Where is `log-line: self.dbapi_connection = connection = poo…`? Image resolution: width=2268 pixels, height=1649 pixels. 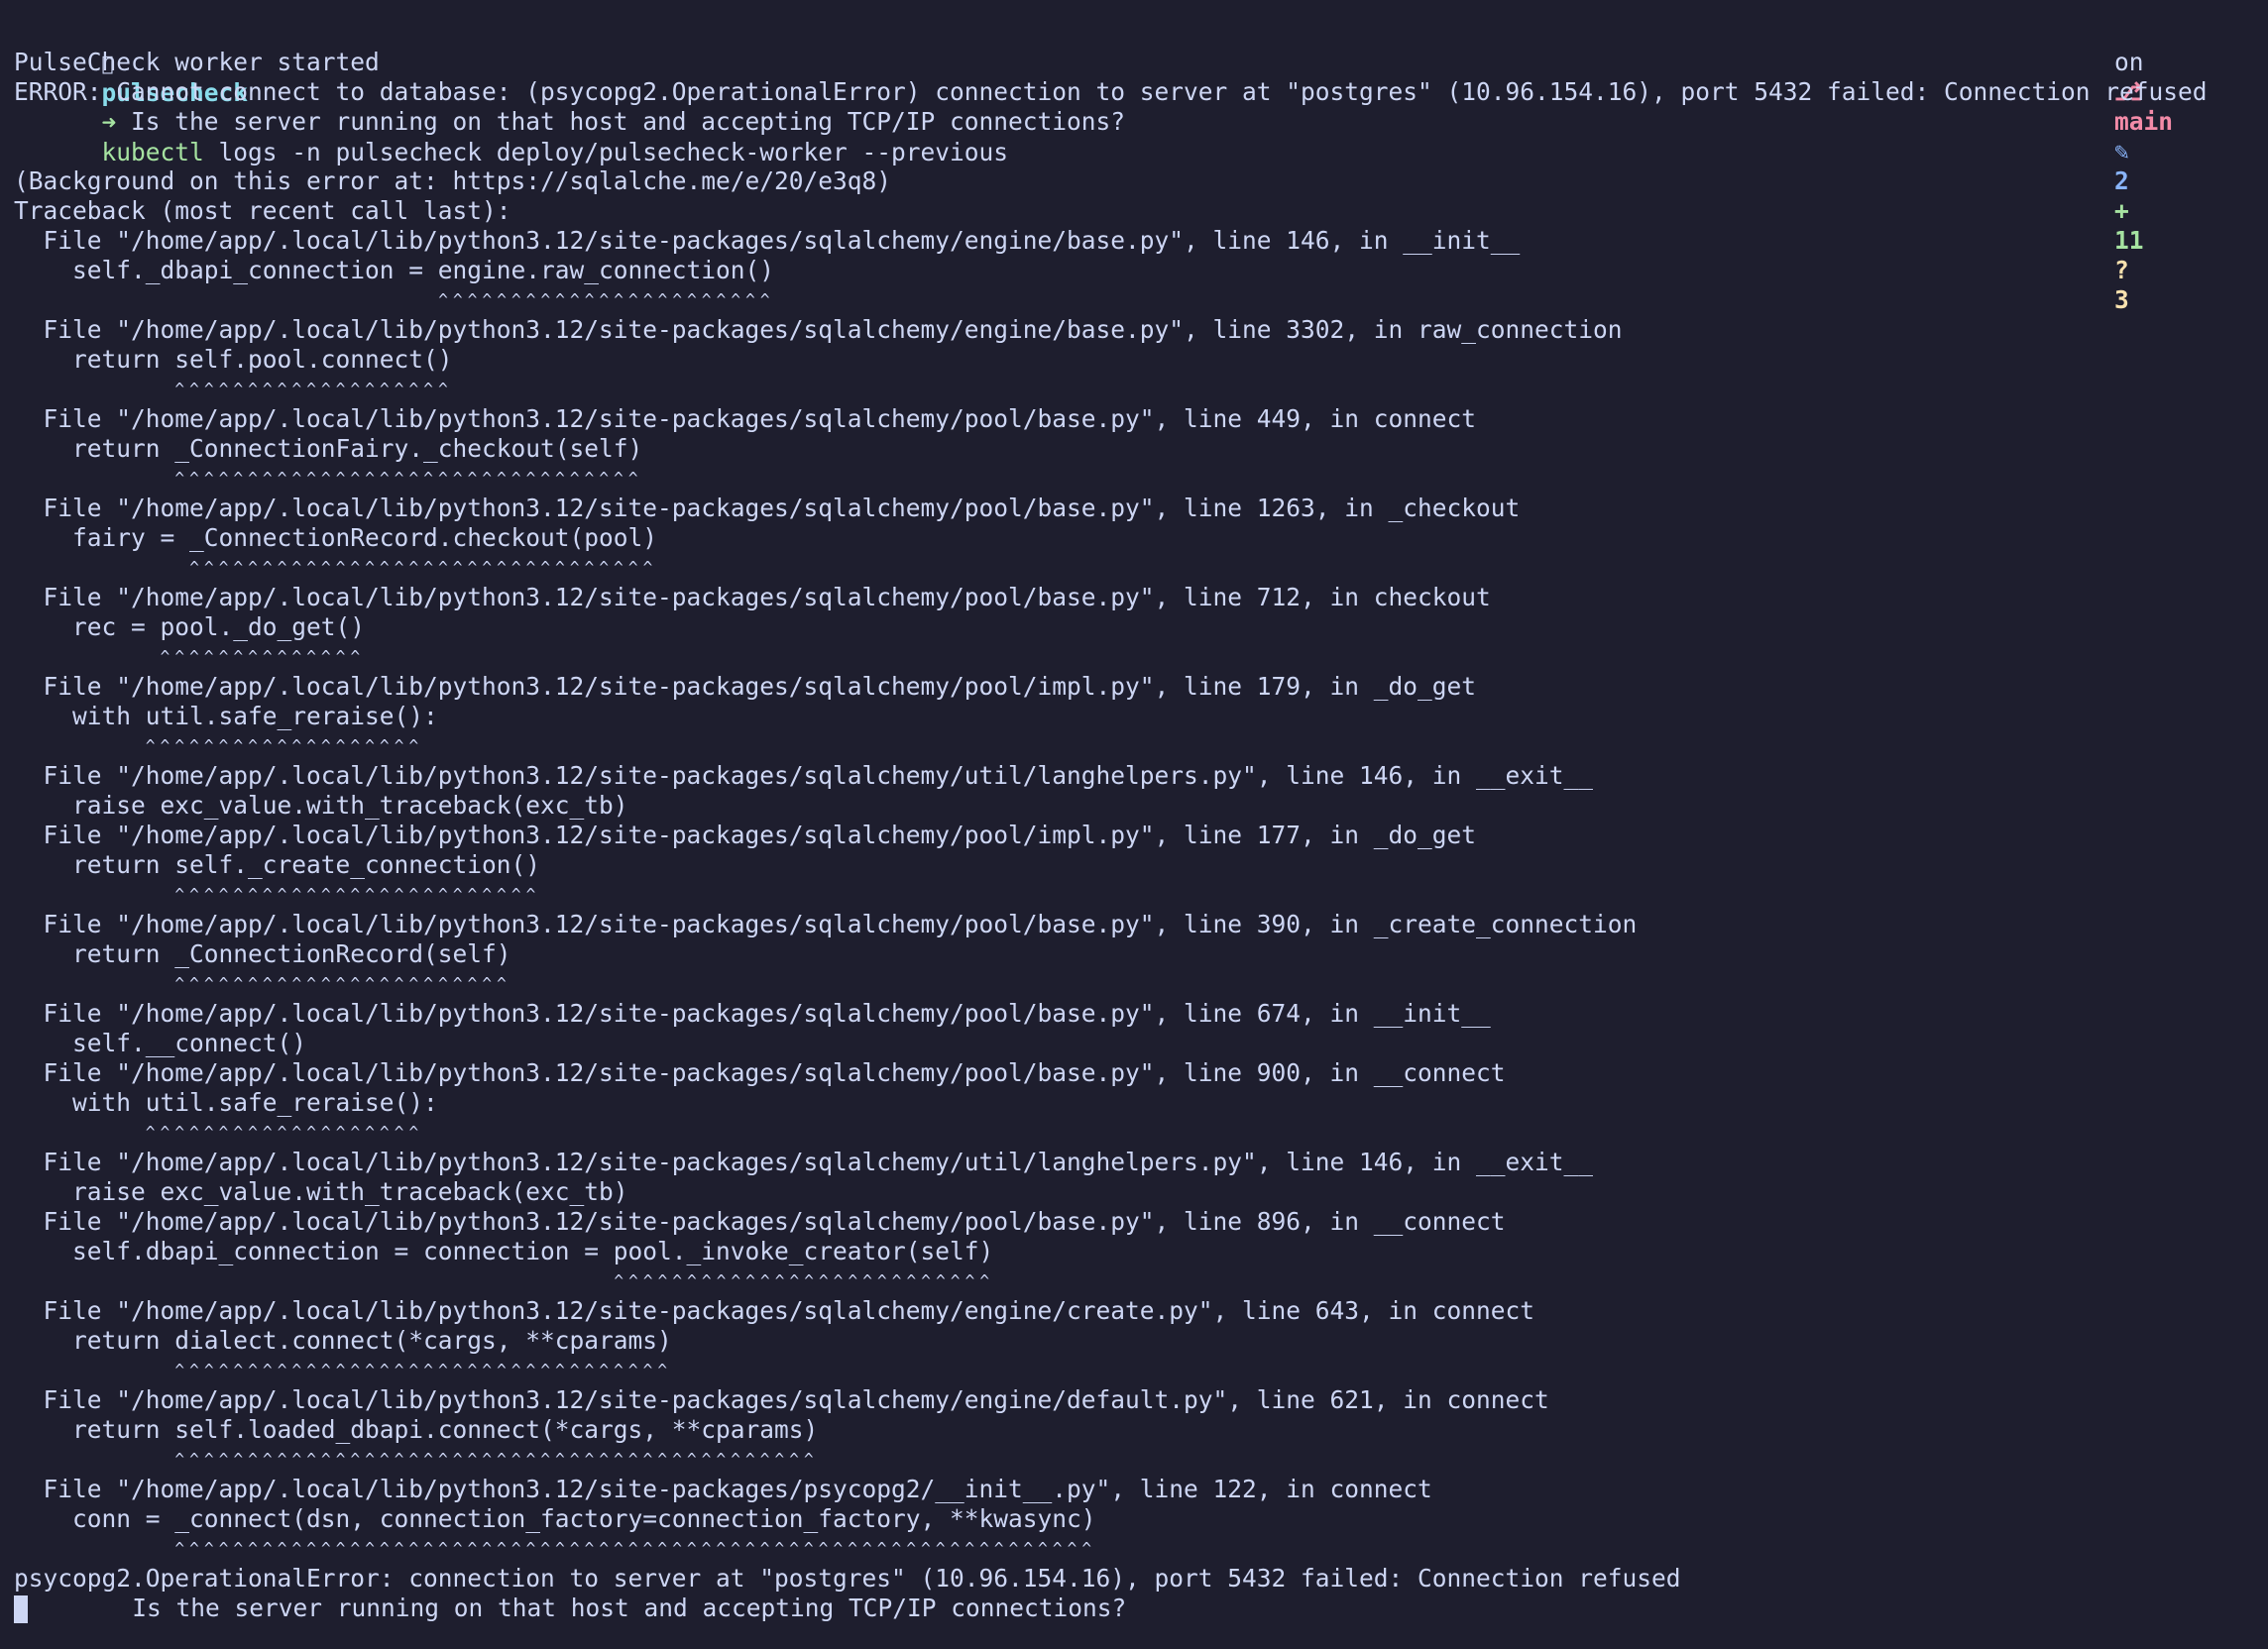
log-line: self.dbapi_connection = connection = poo… is located at coordinates (504, 1251).